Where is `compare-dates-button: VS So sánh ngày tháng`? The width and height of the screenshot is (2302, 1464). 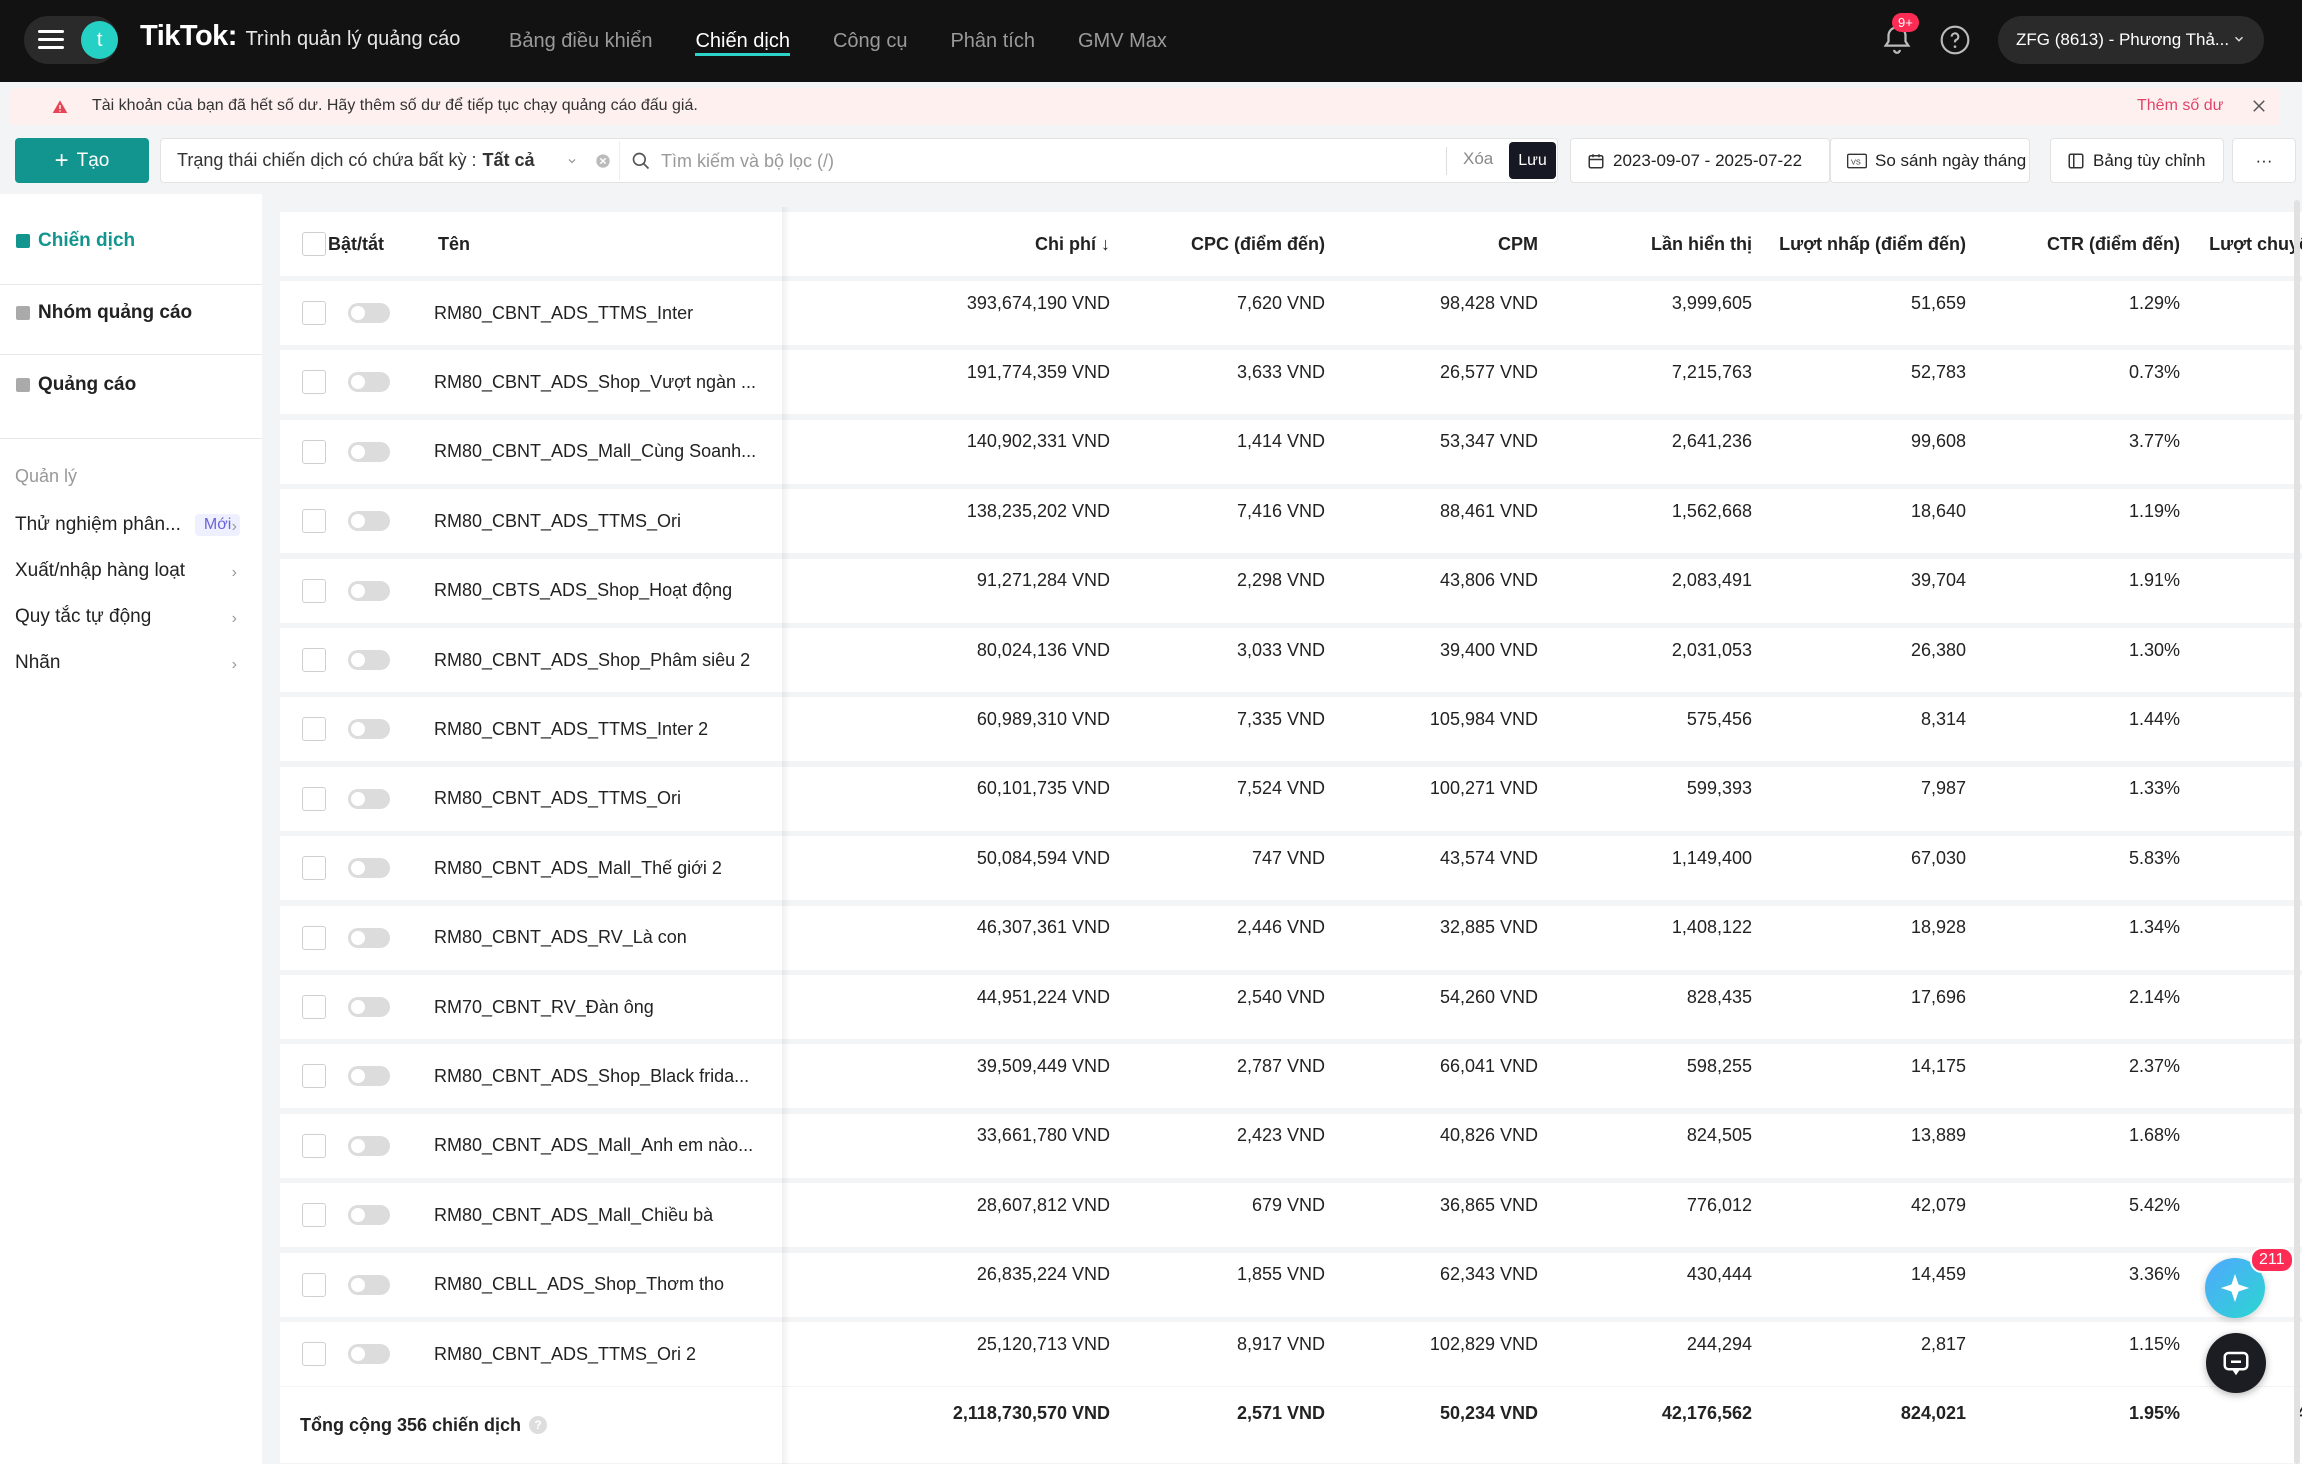
compare-dates-button: VS So sánh ngày tháng is located at coordinates (1930, 160).